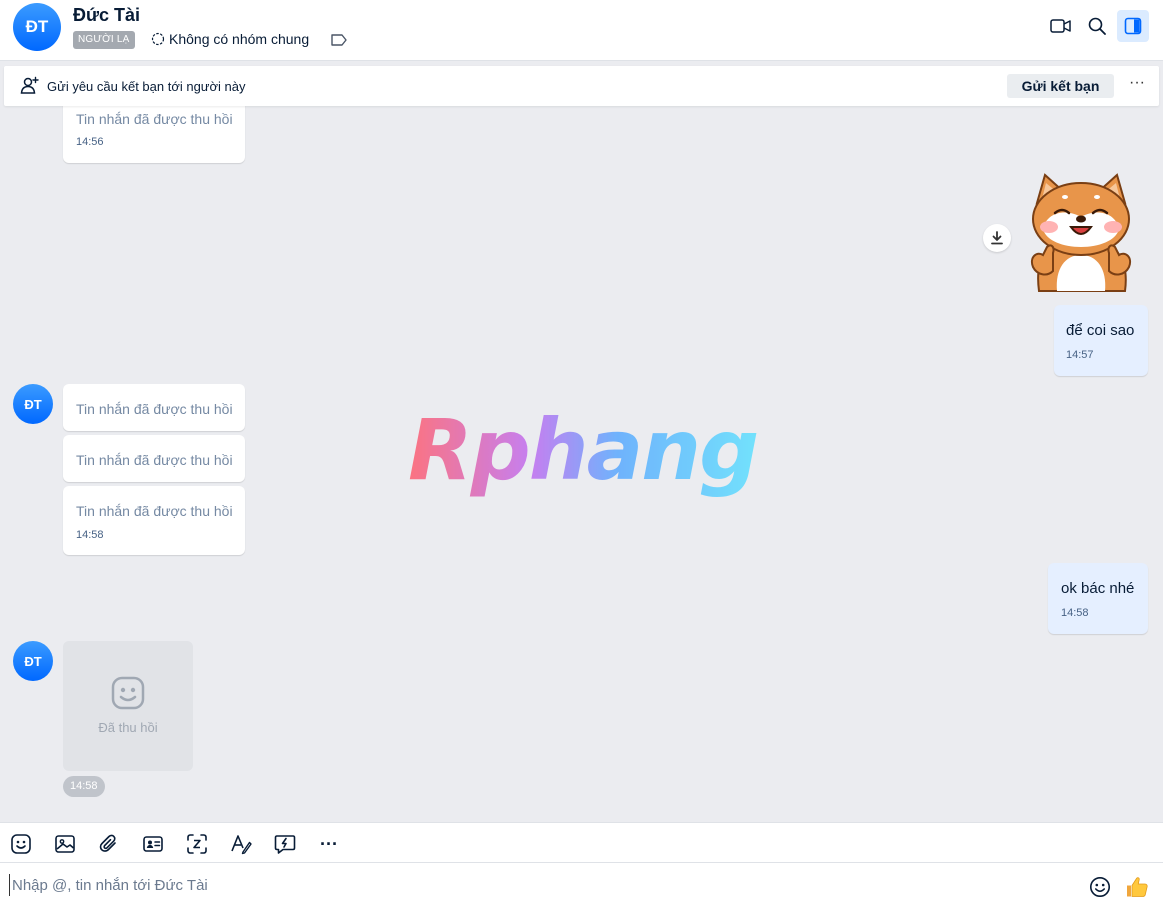 This screenshot has height=905, width=1163. I want to click on sticker-button, so click(21, 844).